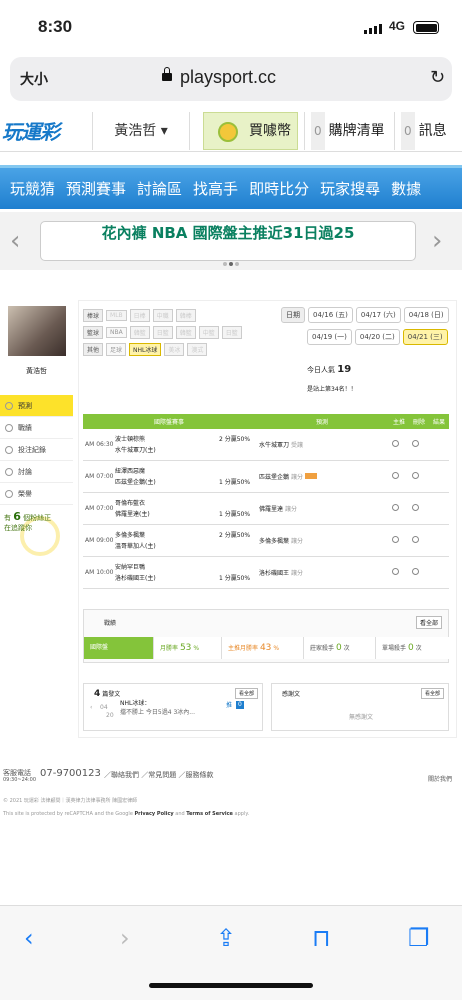  What do you see at coordinates (116, 332) in the screenshot?
I see `filter-item: NBA` at bounding box center [116, 332].